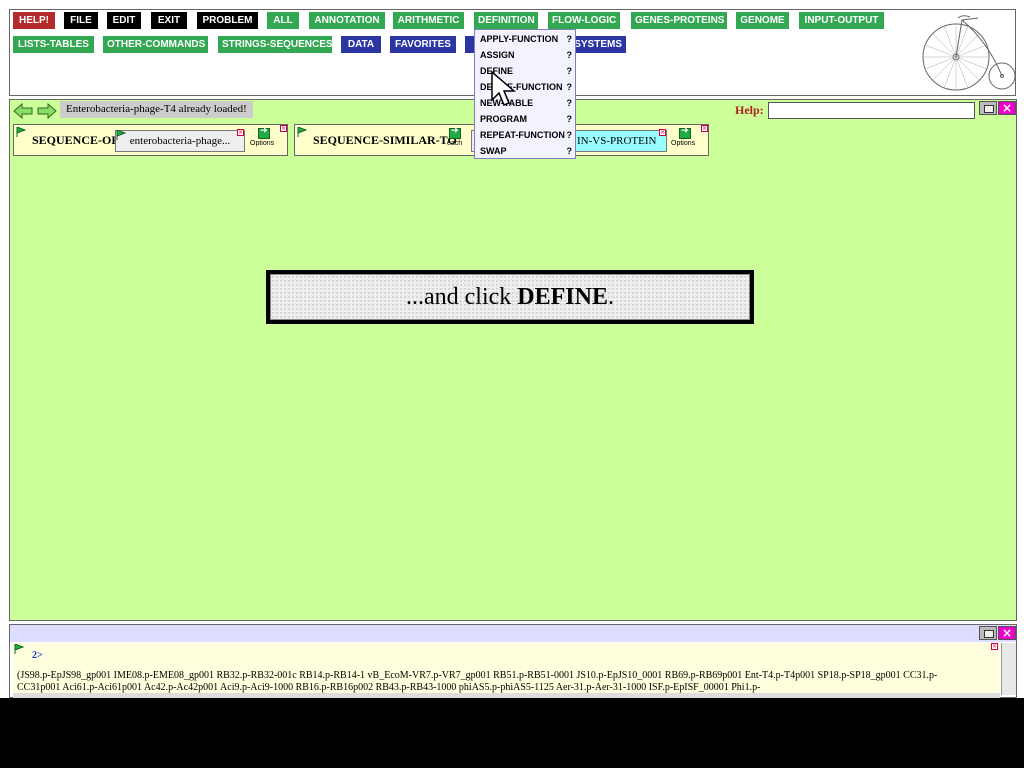  Describe the element at coordinates (347, 20) in the screenshot. I see `annotation-menu-button: ANNOTATION` at that location.